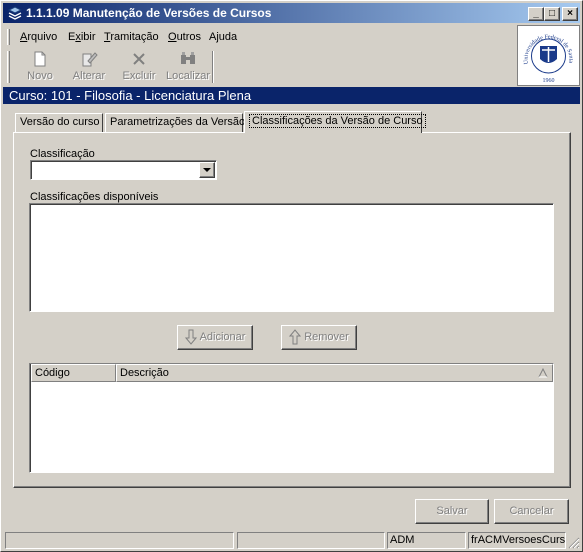 This screenshot has width=583, height=552. I want to click on university-seal-logo: Universidade Federal de Santa Maria 1960, so click(547, 54).